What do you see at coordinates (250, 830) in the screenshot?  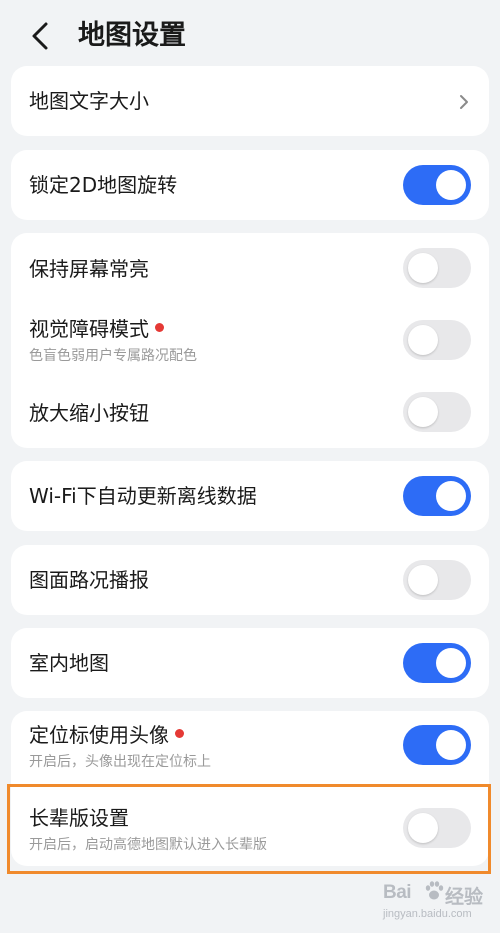 I see `setting-row-elder-mode: 长辈版设置 开启后，启动高德地图默认进入长辈版` at bounding box center [250, 830].